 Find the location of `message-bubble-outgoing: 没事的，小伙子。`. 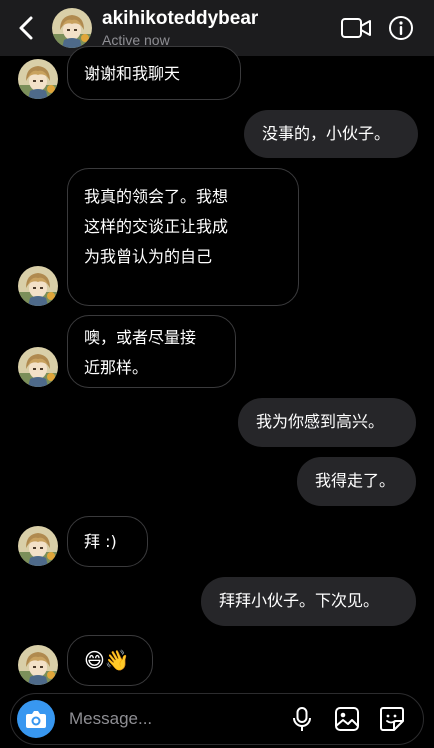

message-bubble-outgoing: 没事的，小伙子。 is located at coordinates (331, 134).